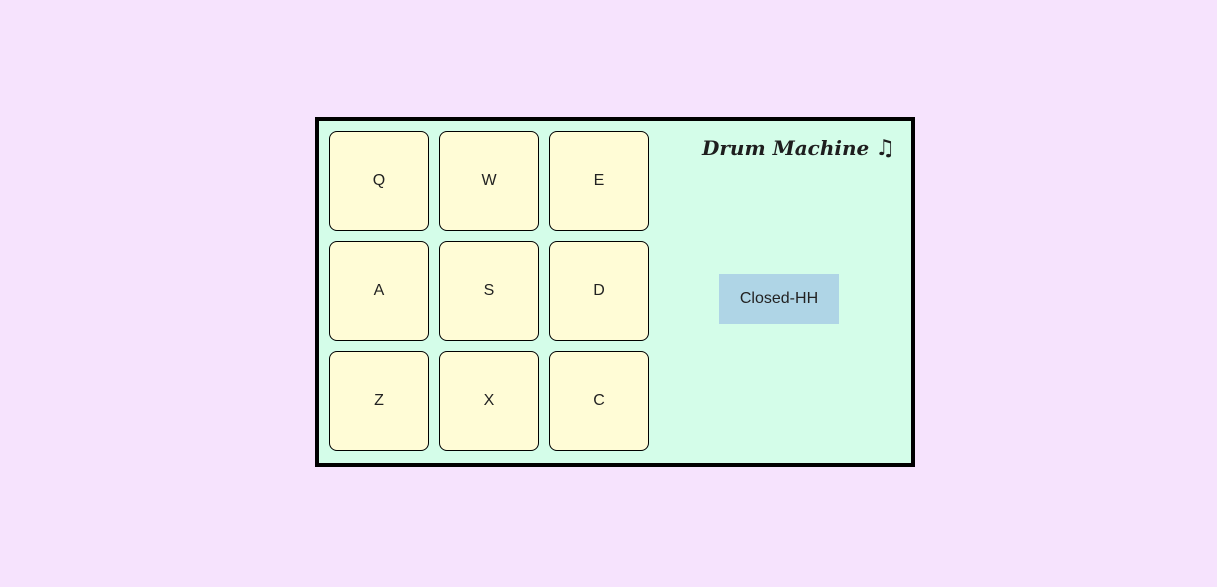  Describe the element at coordinates (599, 401) in the screenshot. I see `drum-pad-c: C` at that location.